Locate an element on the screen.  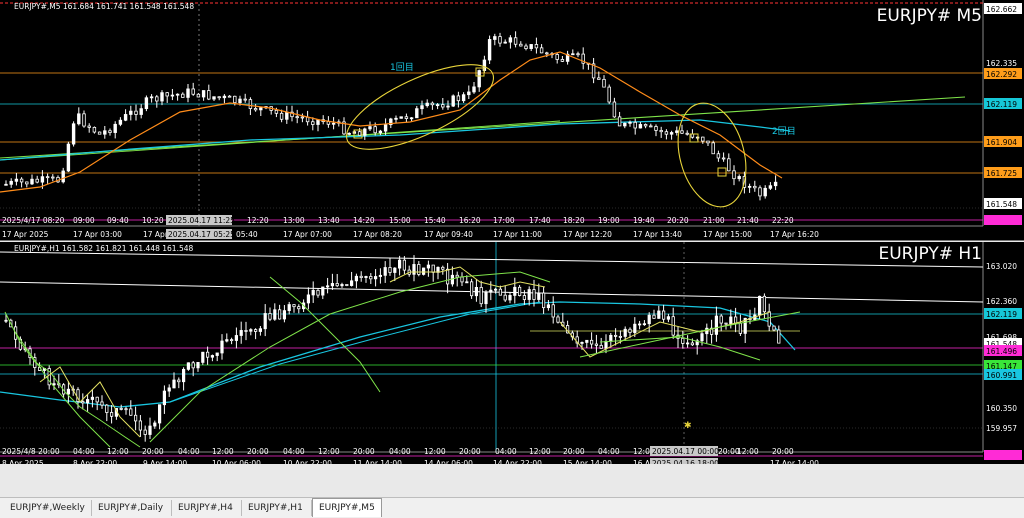
h1-date-label: 8 Apr 22:00 is located at coordinates (95, 461).